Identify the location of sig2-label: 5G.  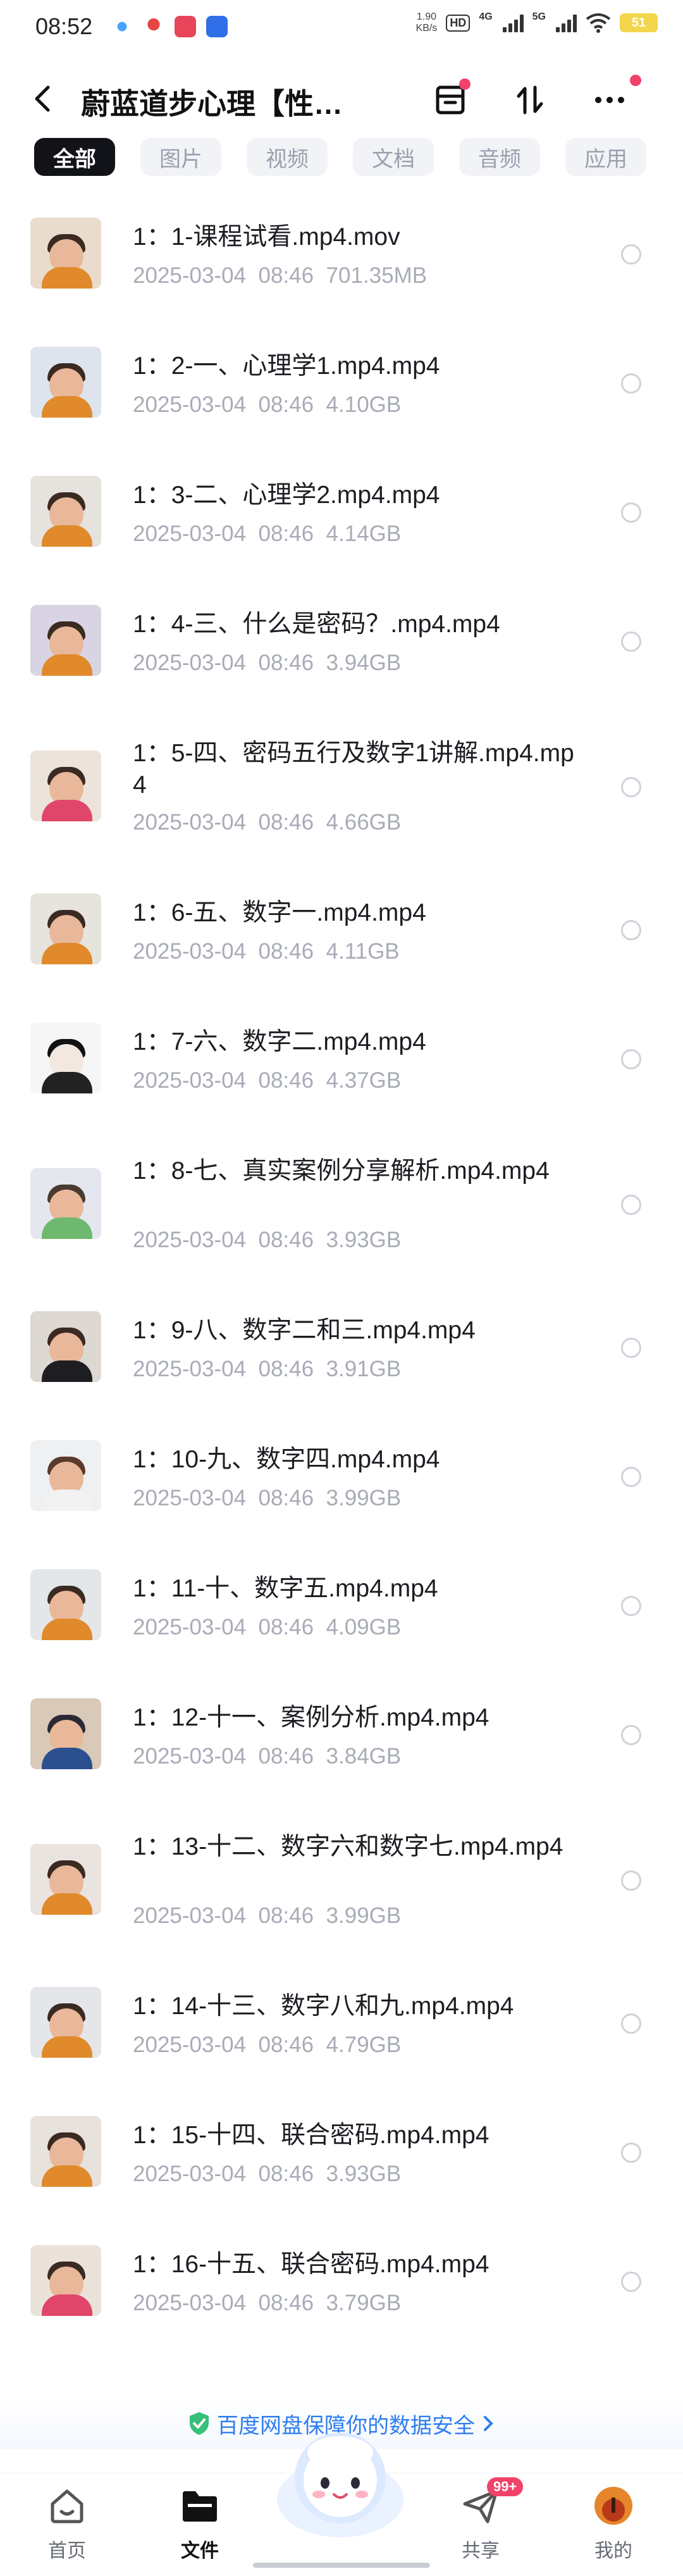
(539, 16).